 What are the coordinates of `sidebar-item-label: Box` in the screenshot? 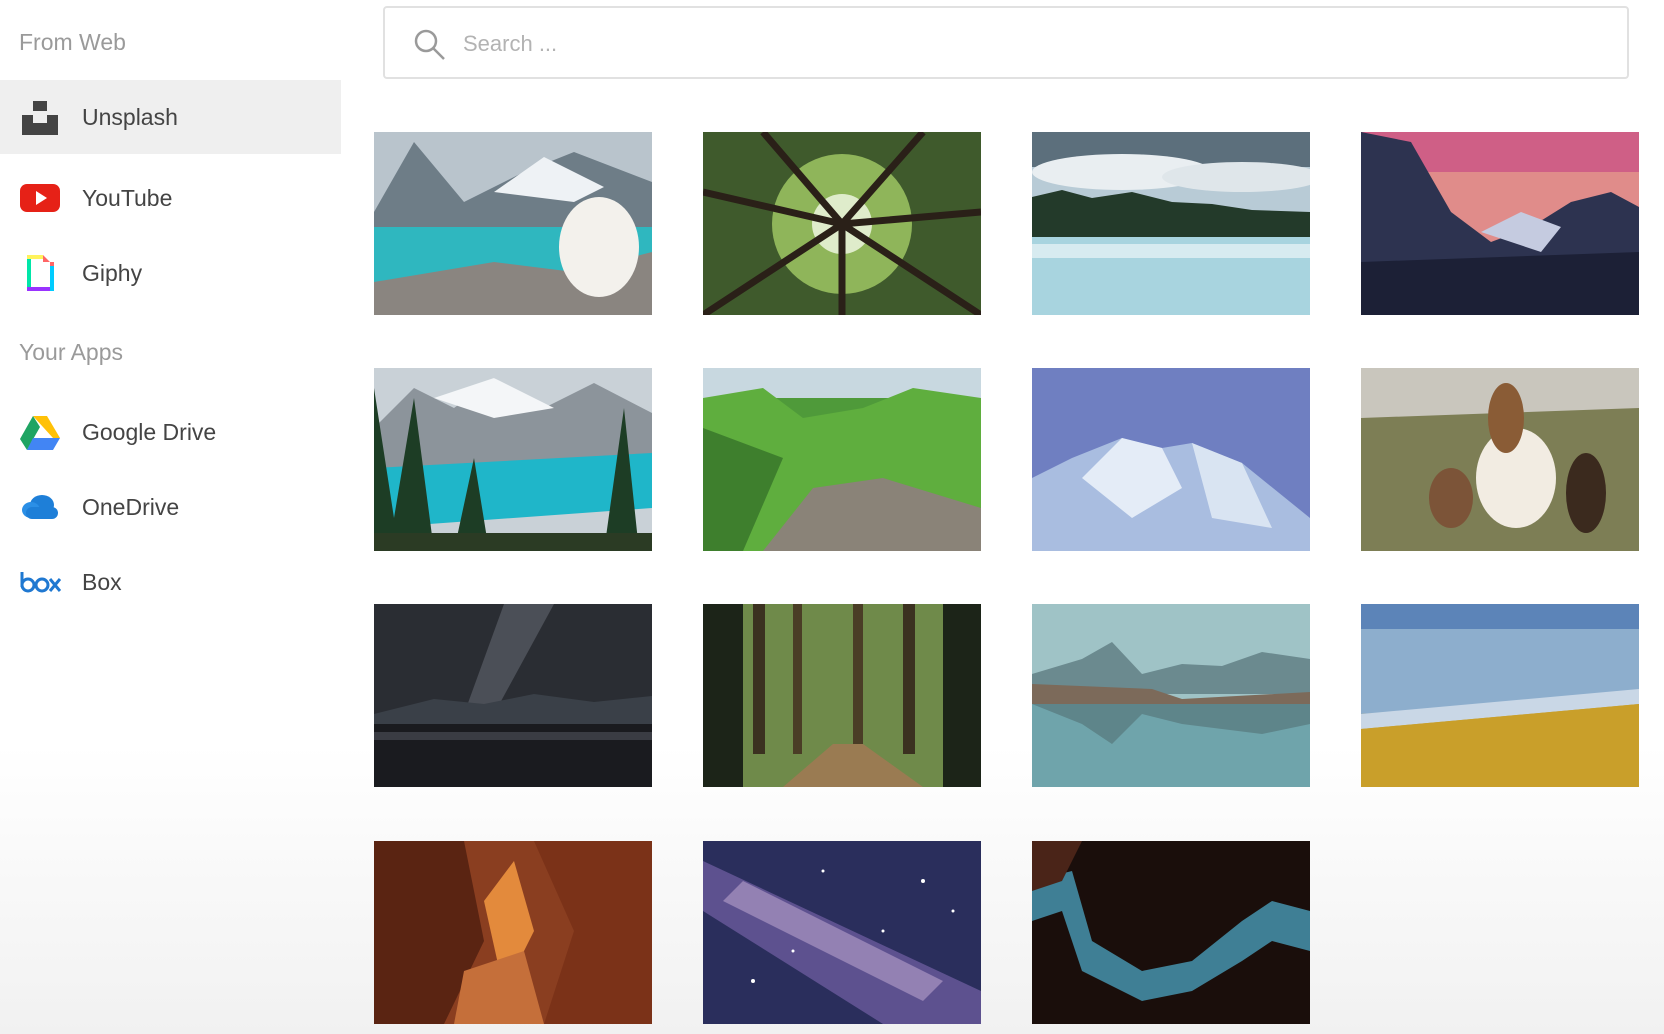 It's located at (102, 581).